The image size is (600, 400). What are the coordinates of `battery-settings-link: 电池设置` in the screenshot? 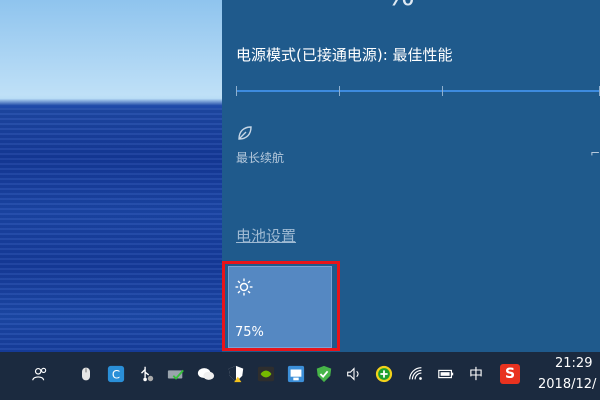 It's located at (266, 235).